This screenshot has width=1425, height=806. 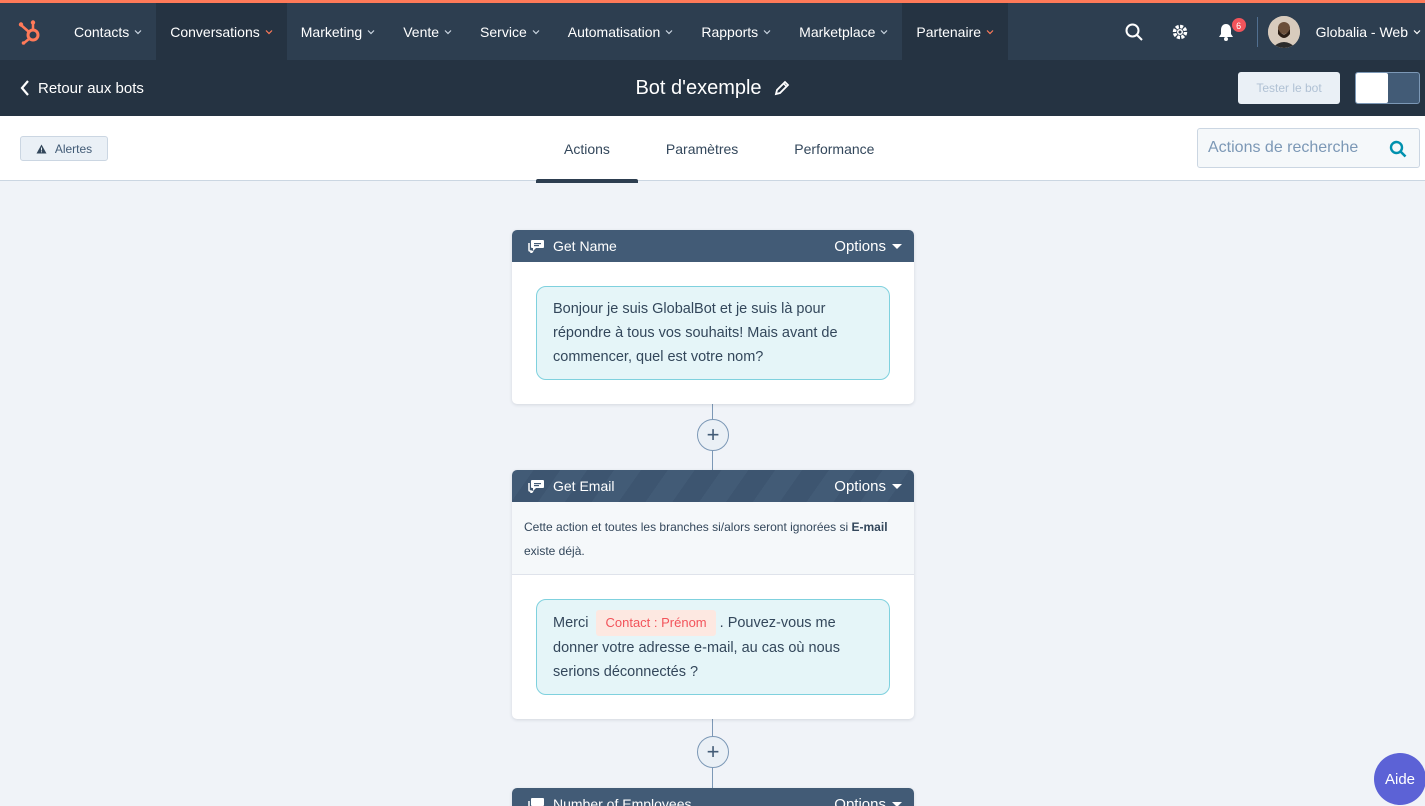 I want to click on card-header: Number of Employees Options, so click(x=713, y=797).